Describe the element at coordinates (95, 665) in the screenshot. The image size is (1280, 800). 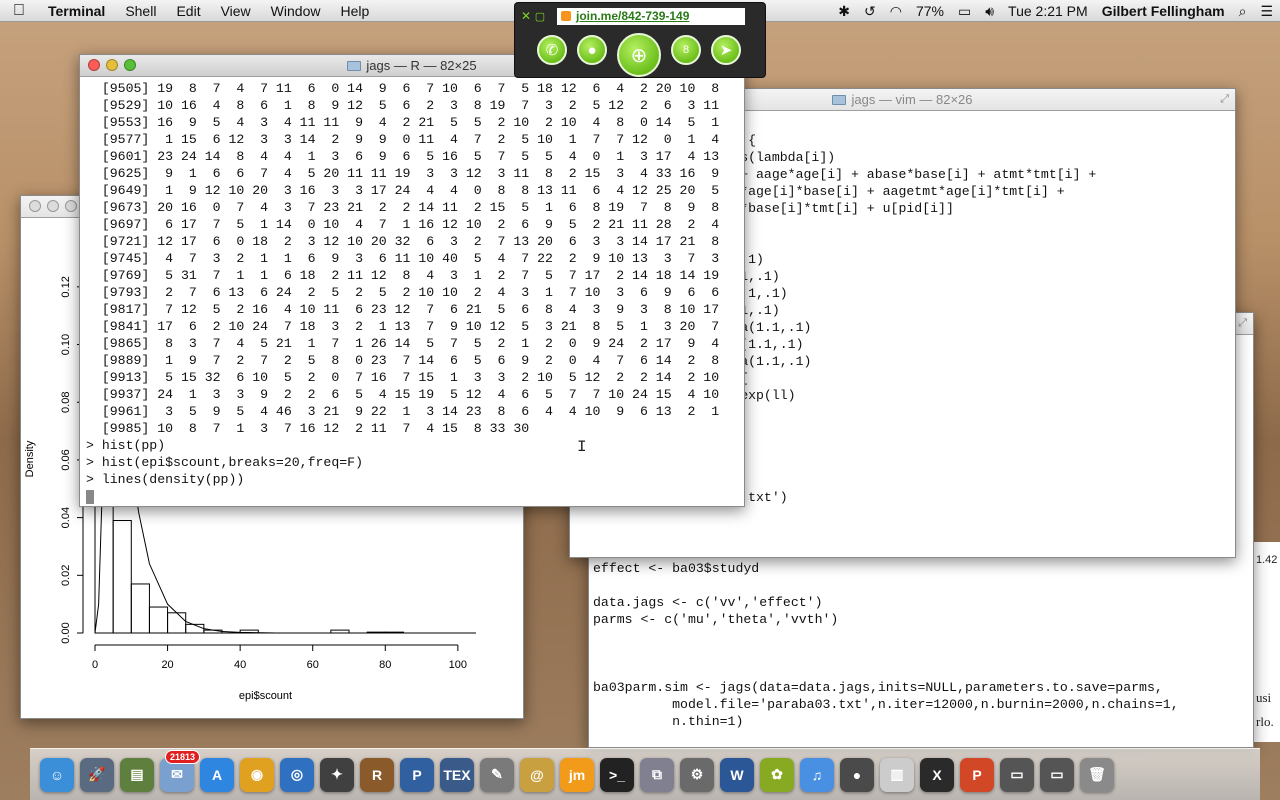
I see `x-tick-label: 0` at that location.